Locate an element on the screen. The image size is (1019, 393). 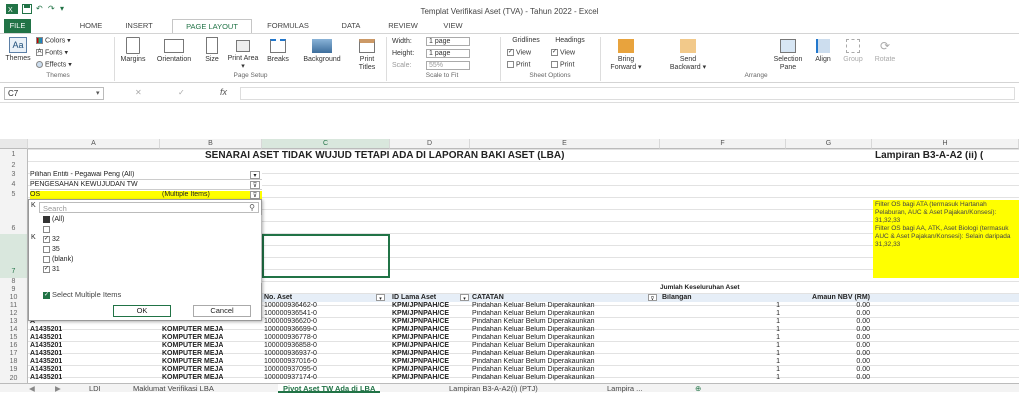
row-header: 1 is located at coordinates (14, 155).